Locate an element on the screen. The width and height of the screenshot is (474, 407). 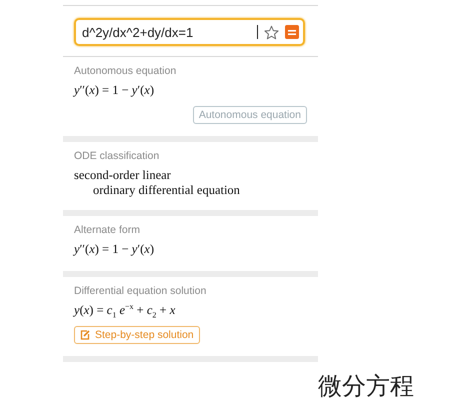
star-icon is located at coordinates (271, 32).